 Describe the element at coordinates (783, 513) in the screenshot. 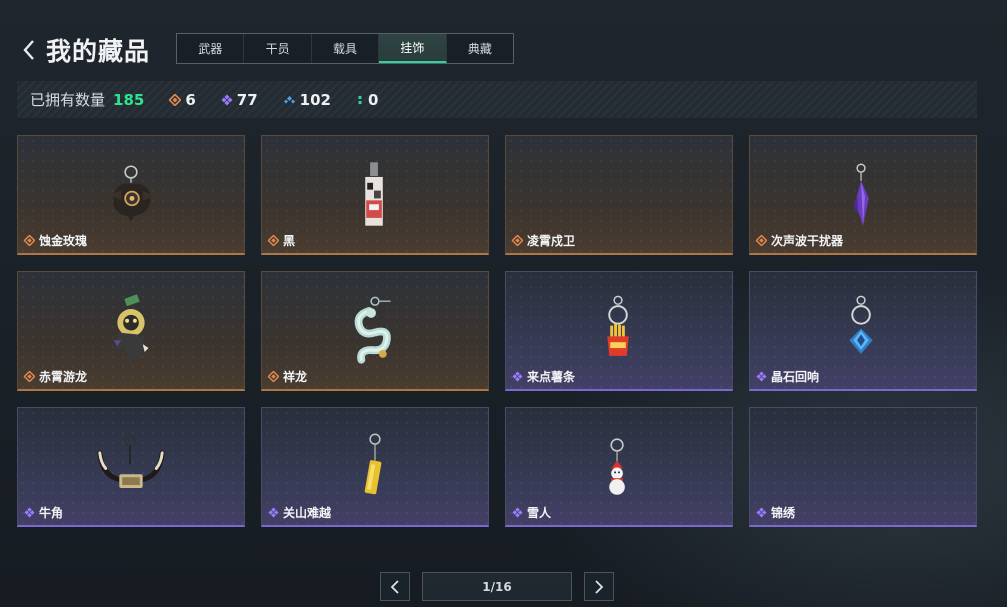

I see `charm-name: 锦绣` at that location.